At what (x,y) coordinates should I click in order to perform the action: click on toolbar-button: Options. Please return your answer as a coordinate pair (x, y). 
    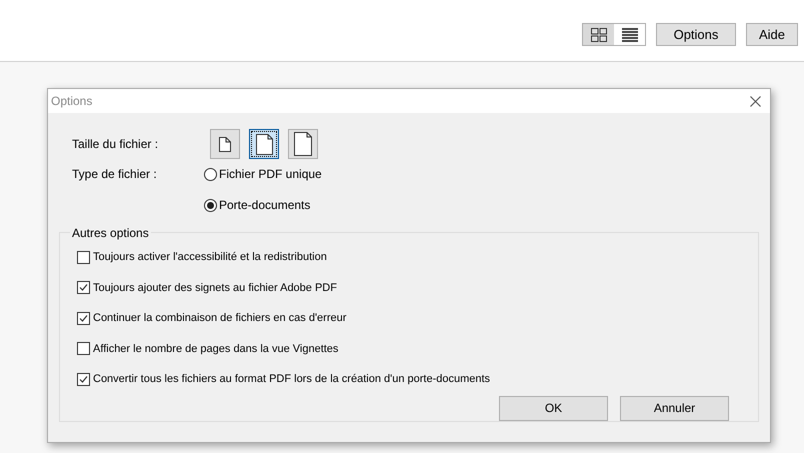
    Looking at the image, I should click on (696, 34).